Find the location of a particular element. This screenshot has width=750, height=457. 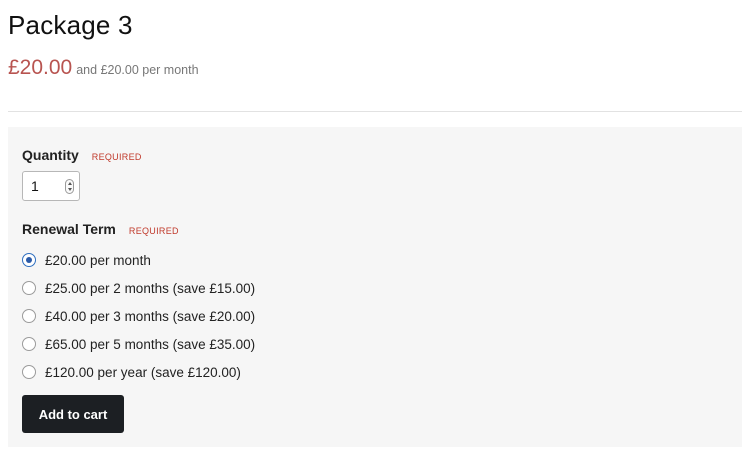

add-to-cart-button: Add to cart is located at coordinates (73, 414).